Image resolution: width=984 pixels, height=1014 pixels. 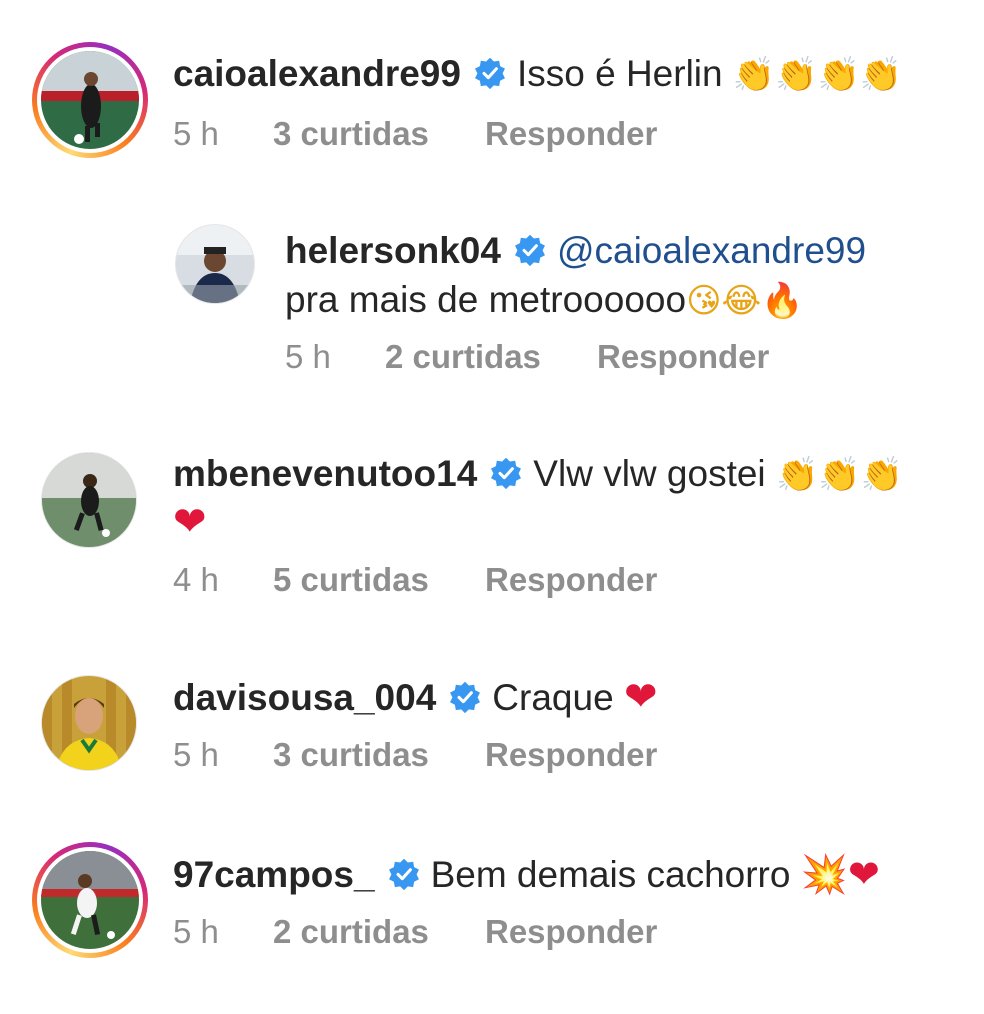 What do you see at coordinates (745, 301) in the screenshot?
I see `kiss-laugh-fire-emoji-icon: 😘😂🔥` at bounding box center [745, 301].